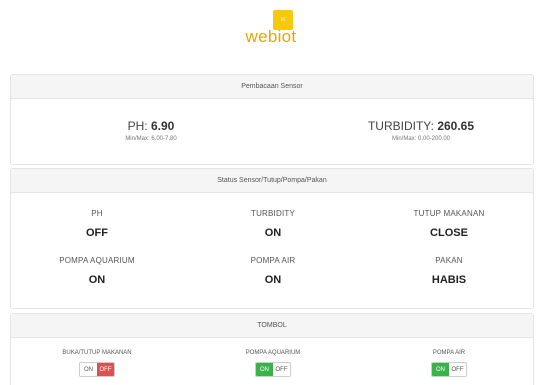 The image size is (542, 385). I want to click on status-label: PH, so click(97, 213).